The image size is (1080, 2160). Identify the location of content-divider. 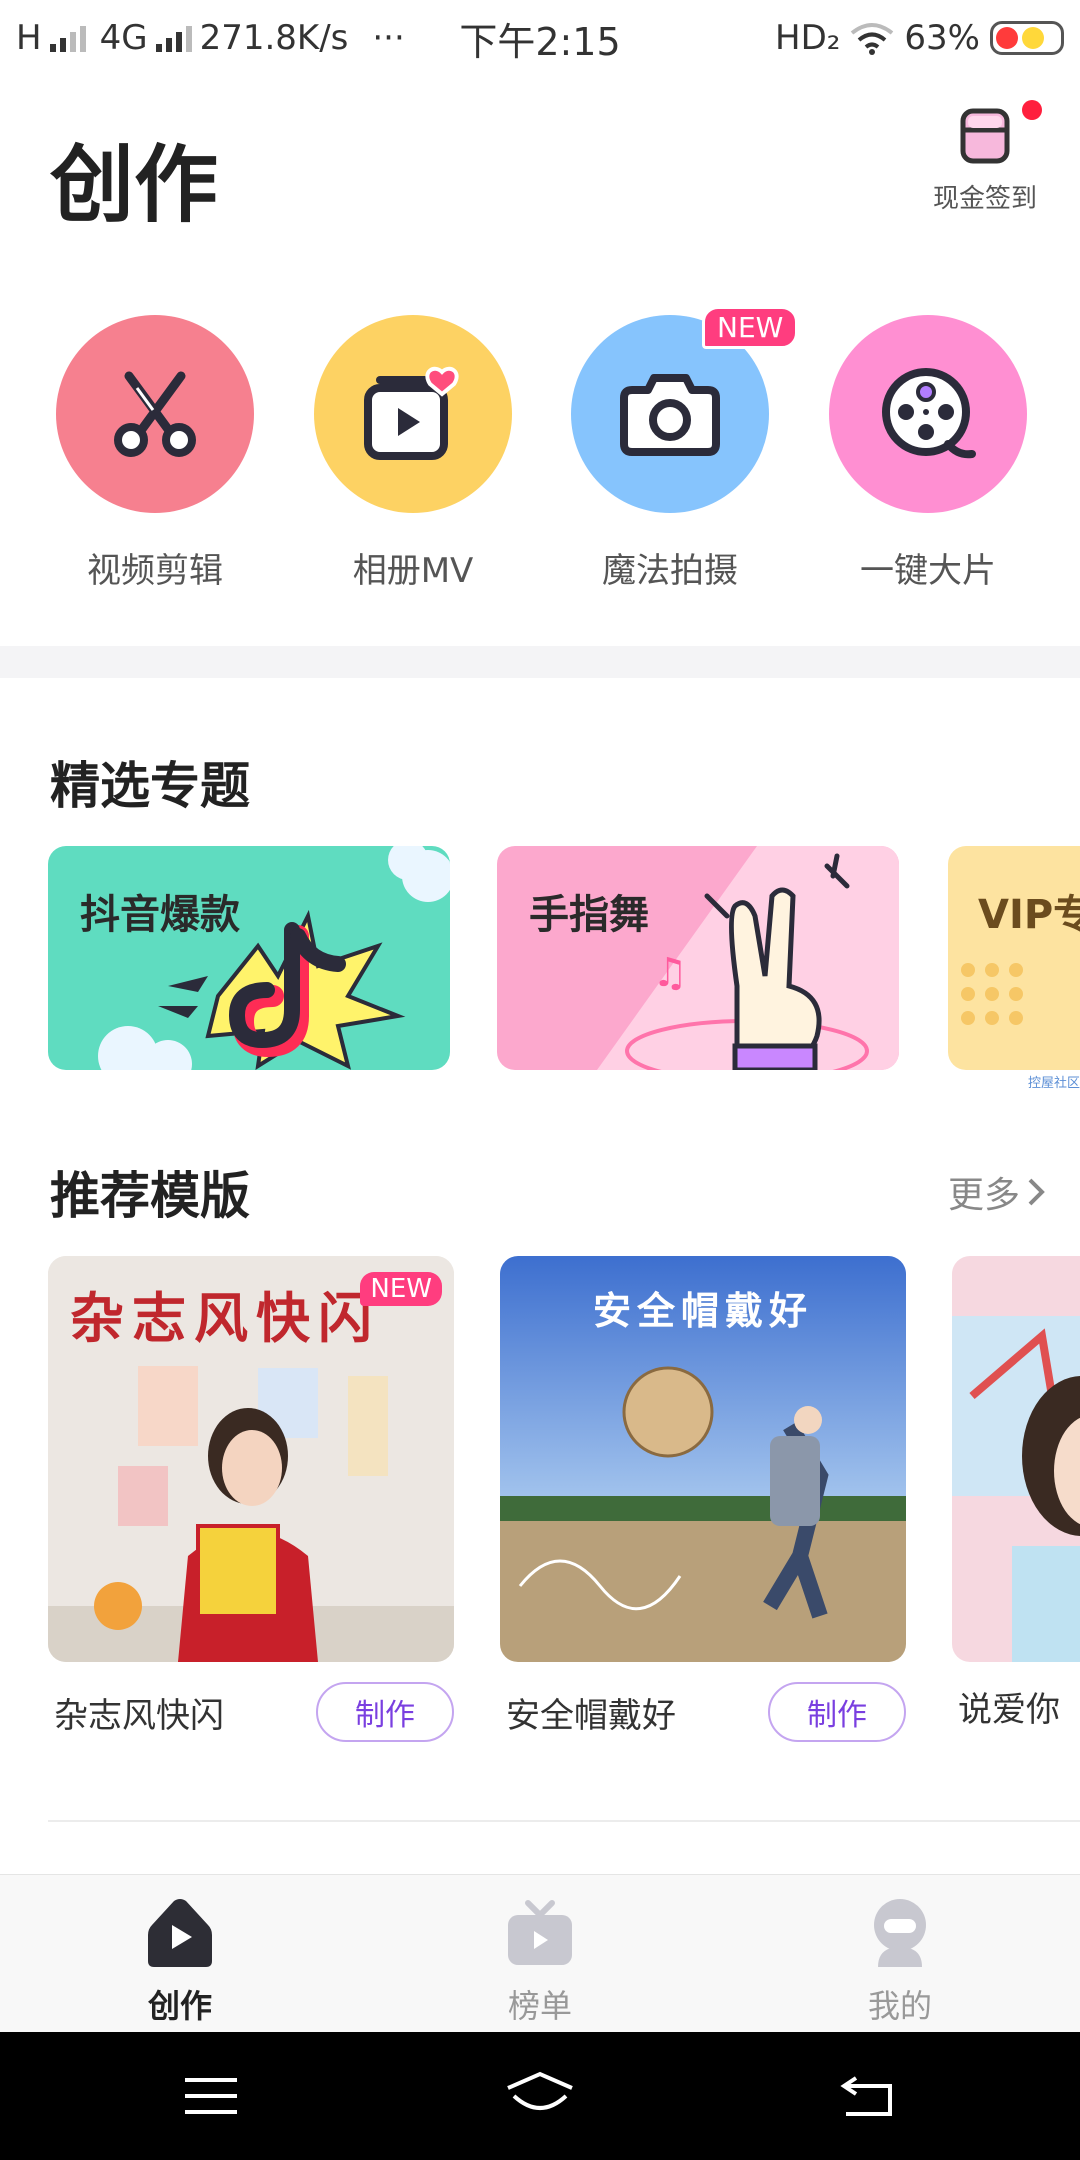
(564, 1821).